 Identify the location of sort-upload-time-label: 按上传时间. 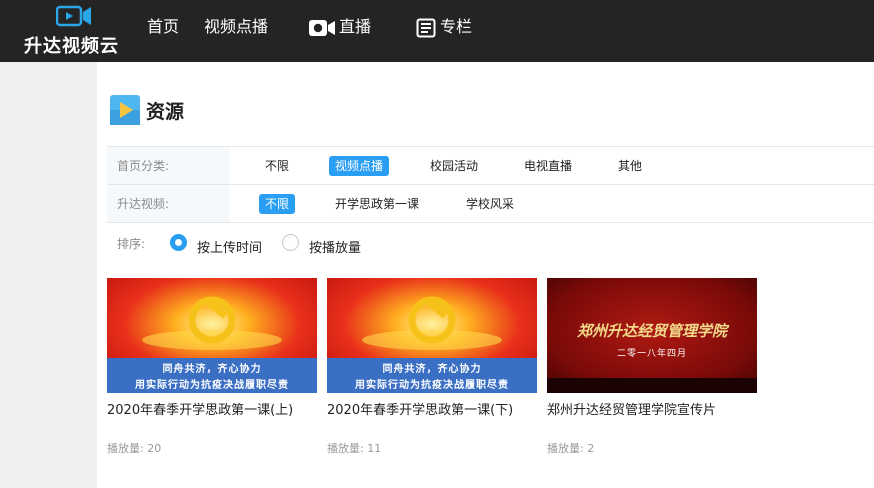
(229, 246).